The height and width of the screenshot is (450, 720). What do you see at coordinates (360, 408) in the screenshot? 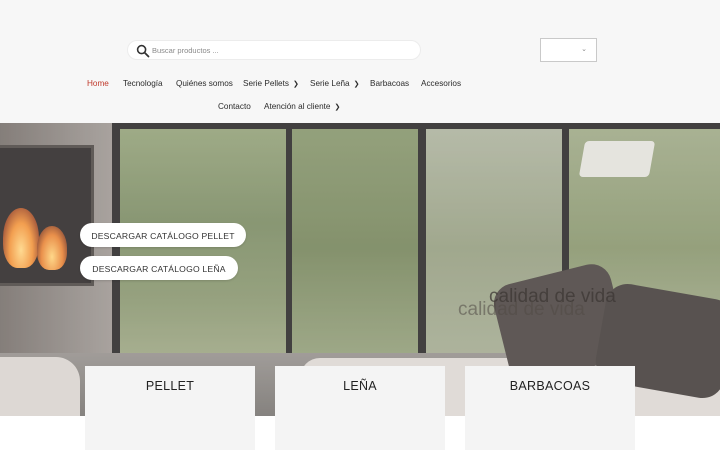
I see `category-card-lena: LEÑA` at bounding box center [360, 408].